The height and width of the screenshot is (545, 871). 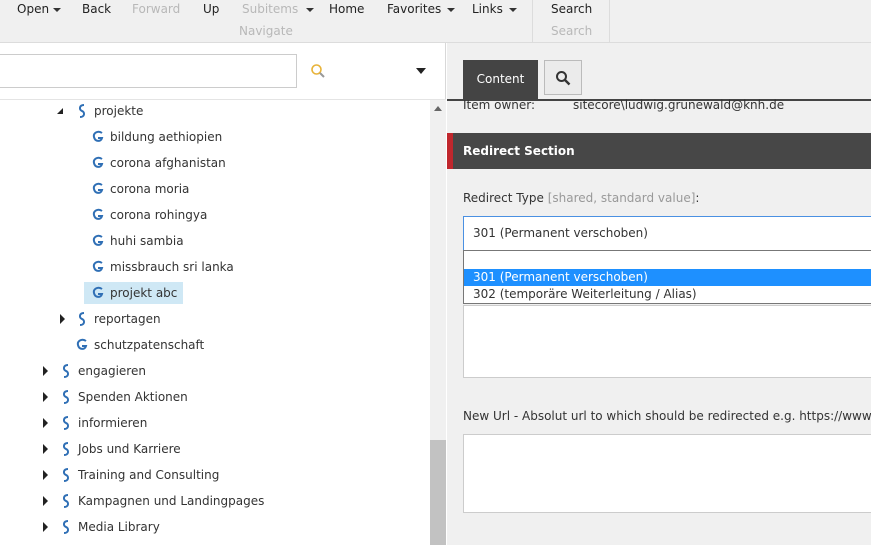 What do you see at coordinates (503, 198) in the screenshot?
I see `redirect-type-label-text: Redirect Type` at bounding box center [503, 198].